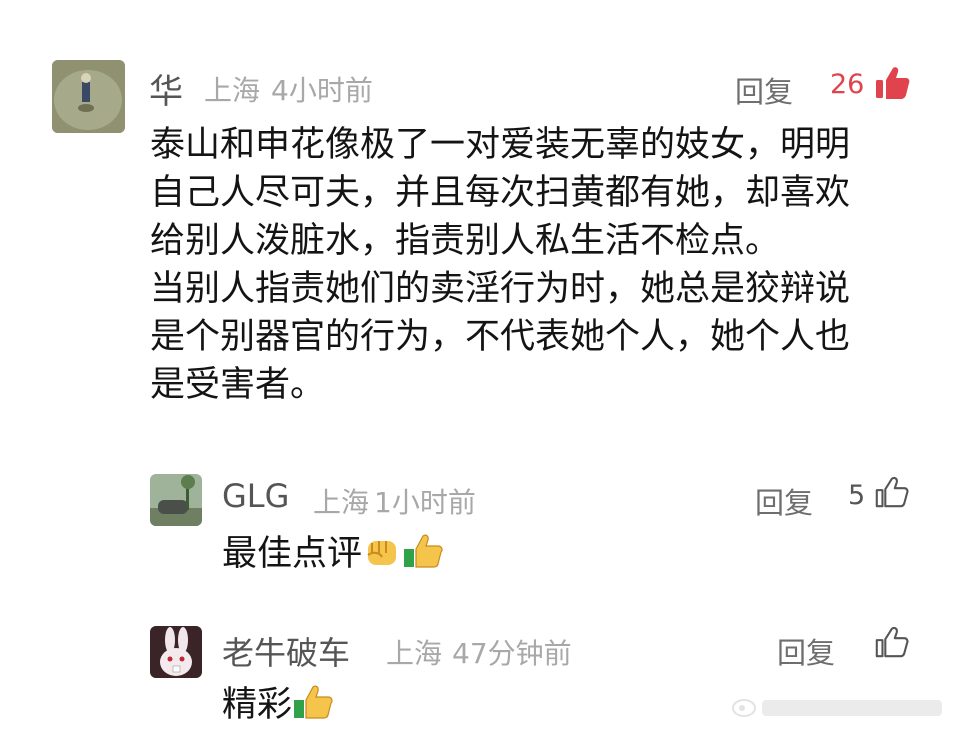 The width and height of the screenshot is (960, 735). What do you see at coordinates (382, 557) in the screenshot?
I see `fist-emoji` at bounding box center [382, 557].